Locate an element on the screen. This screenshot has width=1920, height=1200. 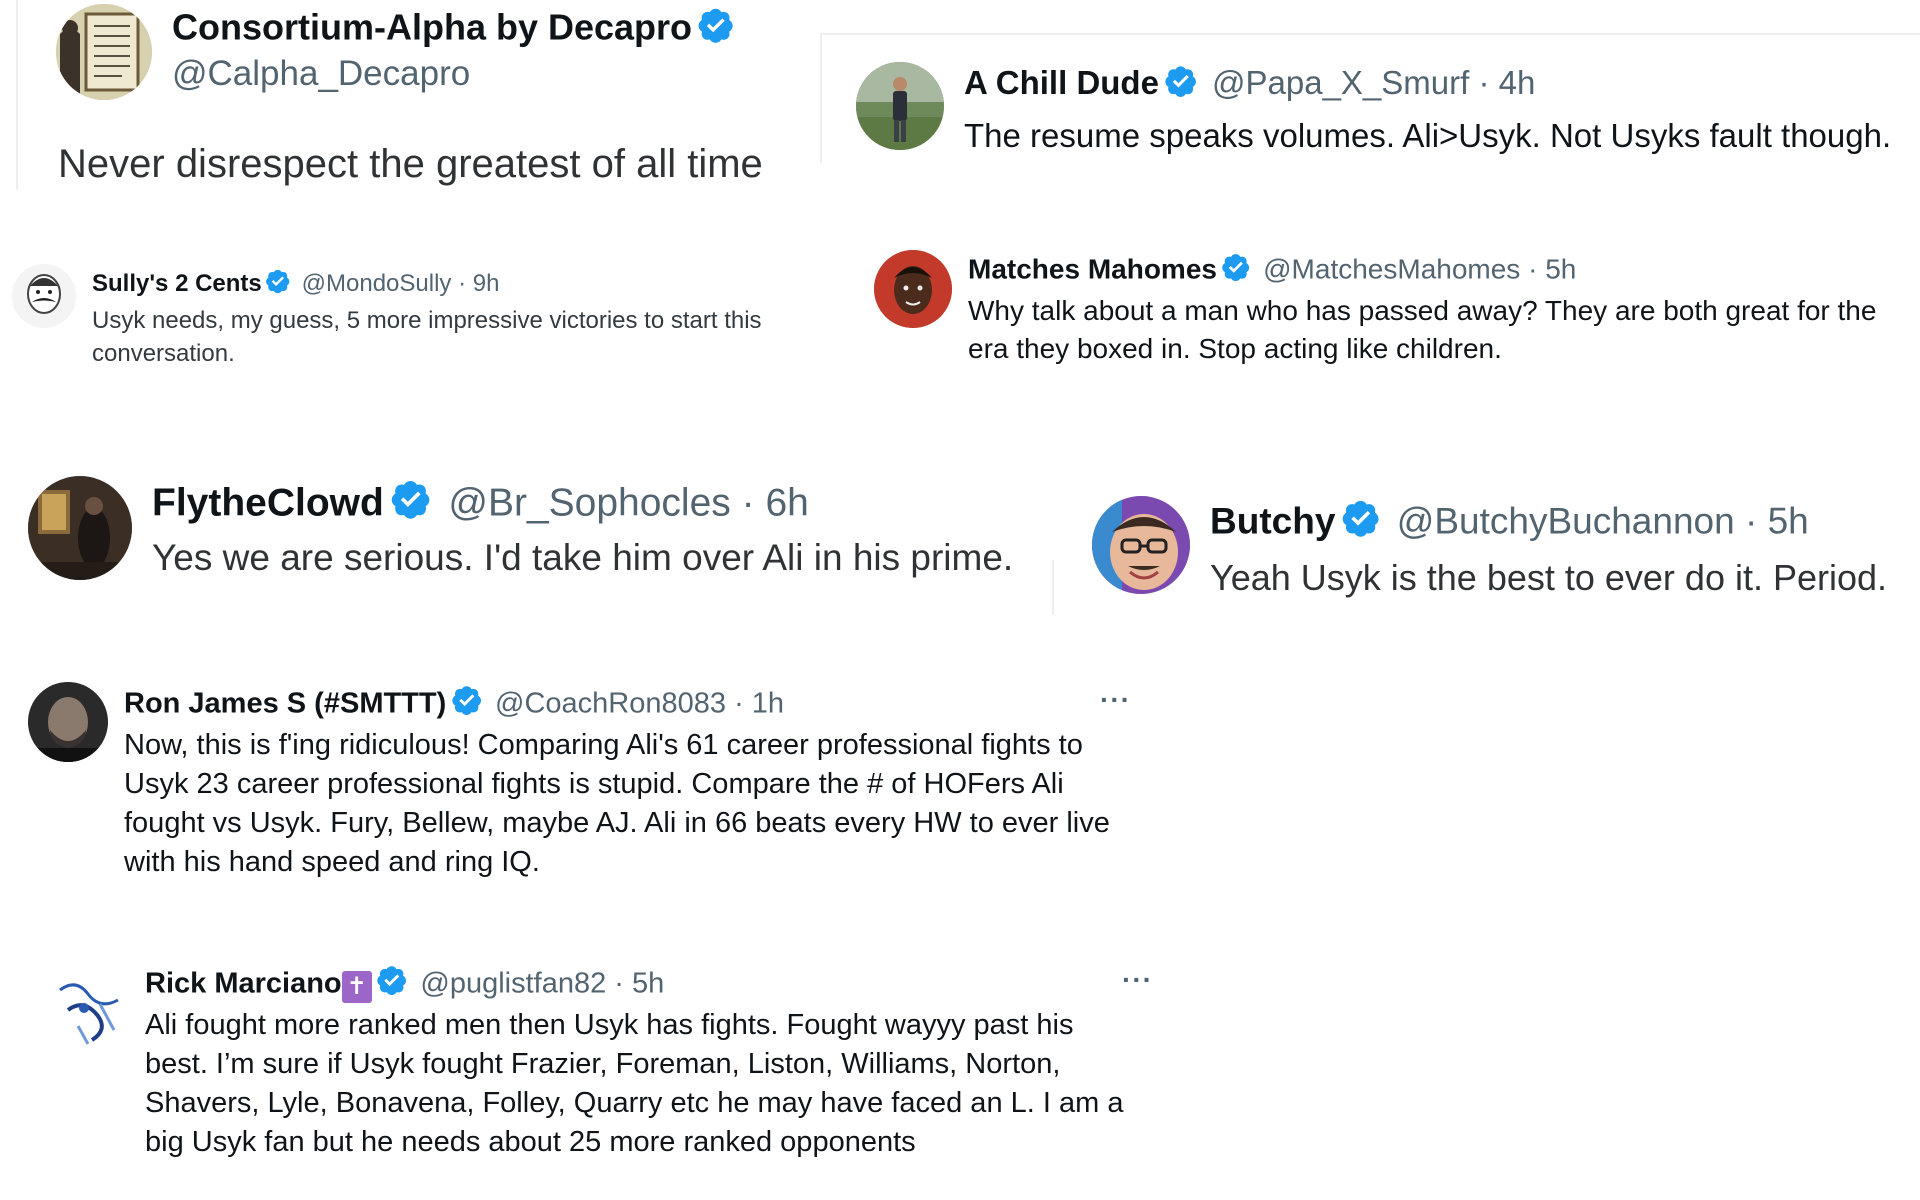
display-name: Ron James S (#SMTTT) is located at coordinates (285, 704).